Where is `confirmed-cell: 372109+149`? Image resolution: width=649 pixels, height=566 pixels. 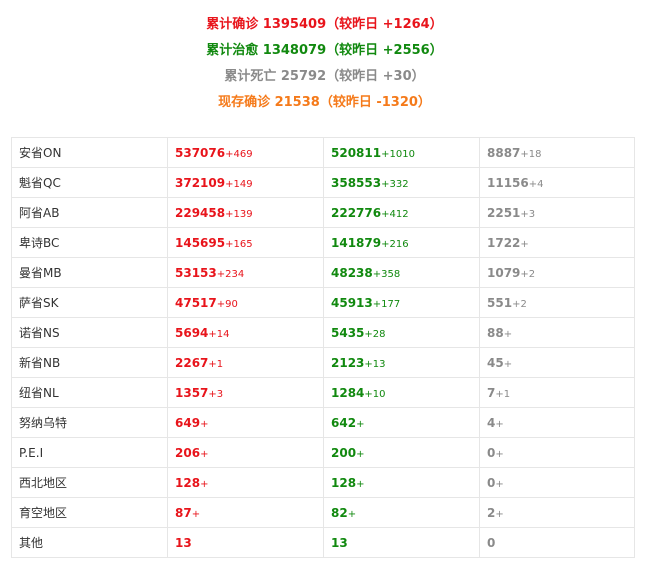
confirmed-cell: 372109+149 is located at coordinates (245, 182).